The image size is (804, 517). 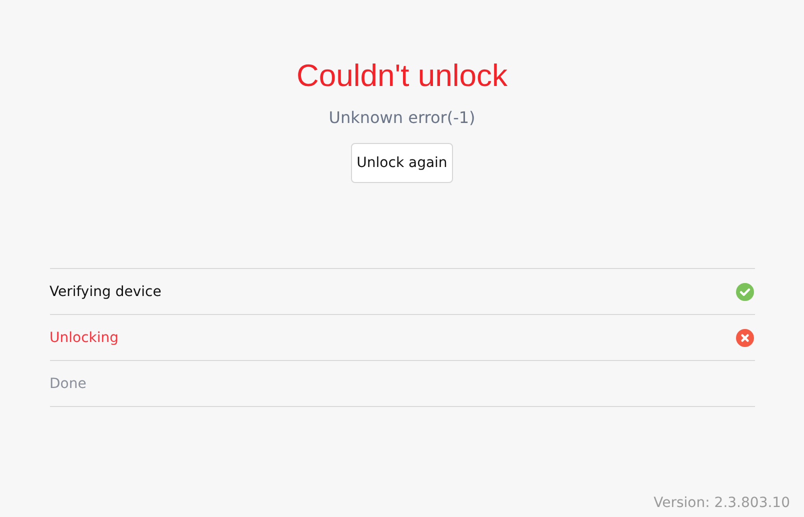 I want to click on version-label: Version: 2.3.803.10, so click(x=722, y=503).